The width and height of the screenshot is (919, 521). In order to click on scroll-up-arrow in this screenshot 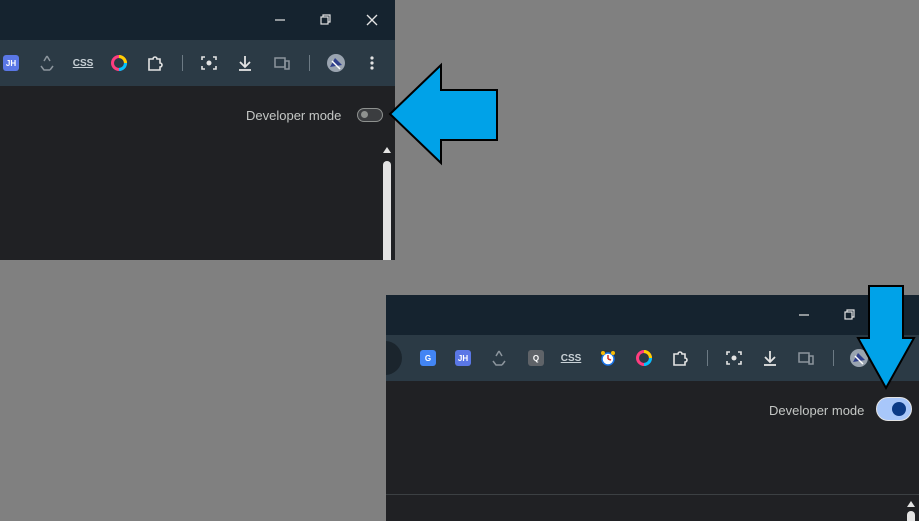, I will do `click(911, 504)`.